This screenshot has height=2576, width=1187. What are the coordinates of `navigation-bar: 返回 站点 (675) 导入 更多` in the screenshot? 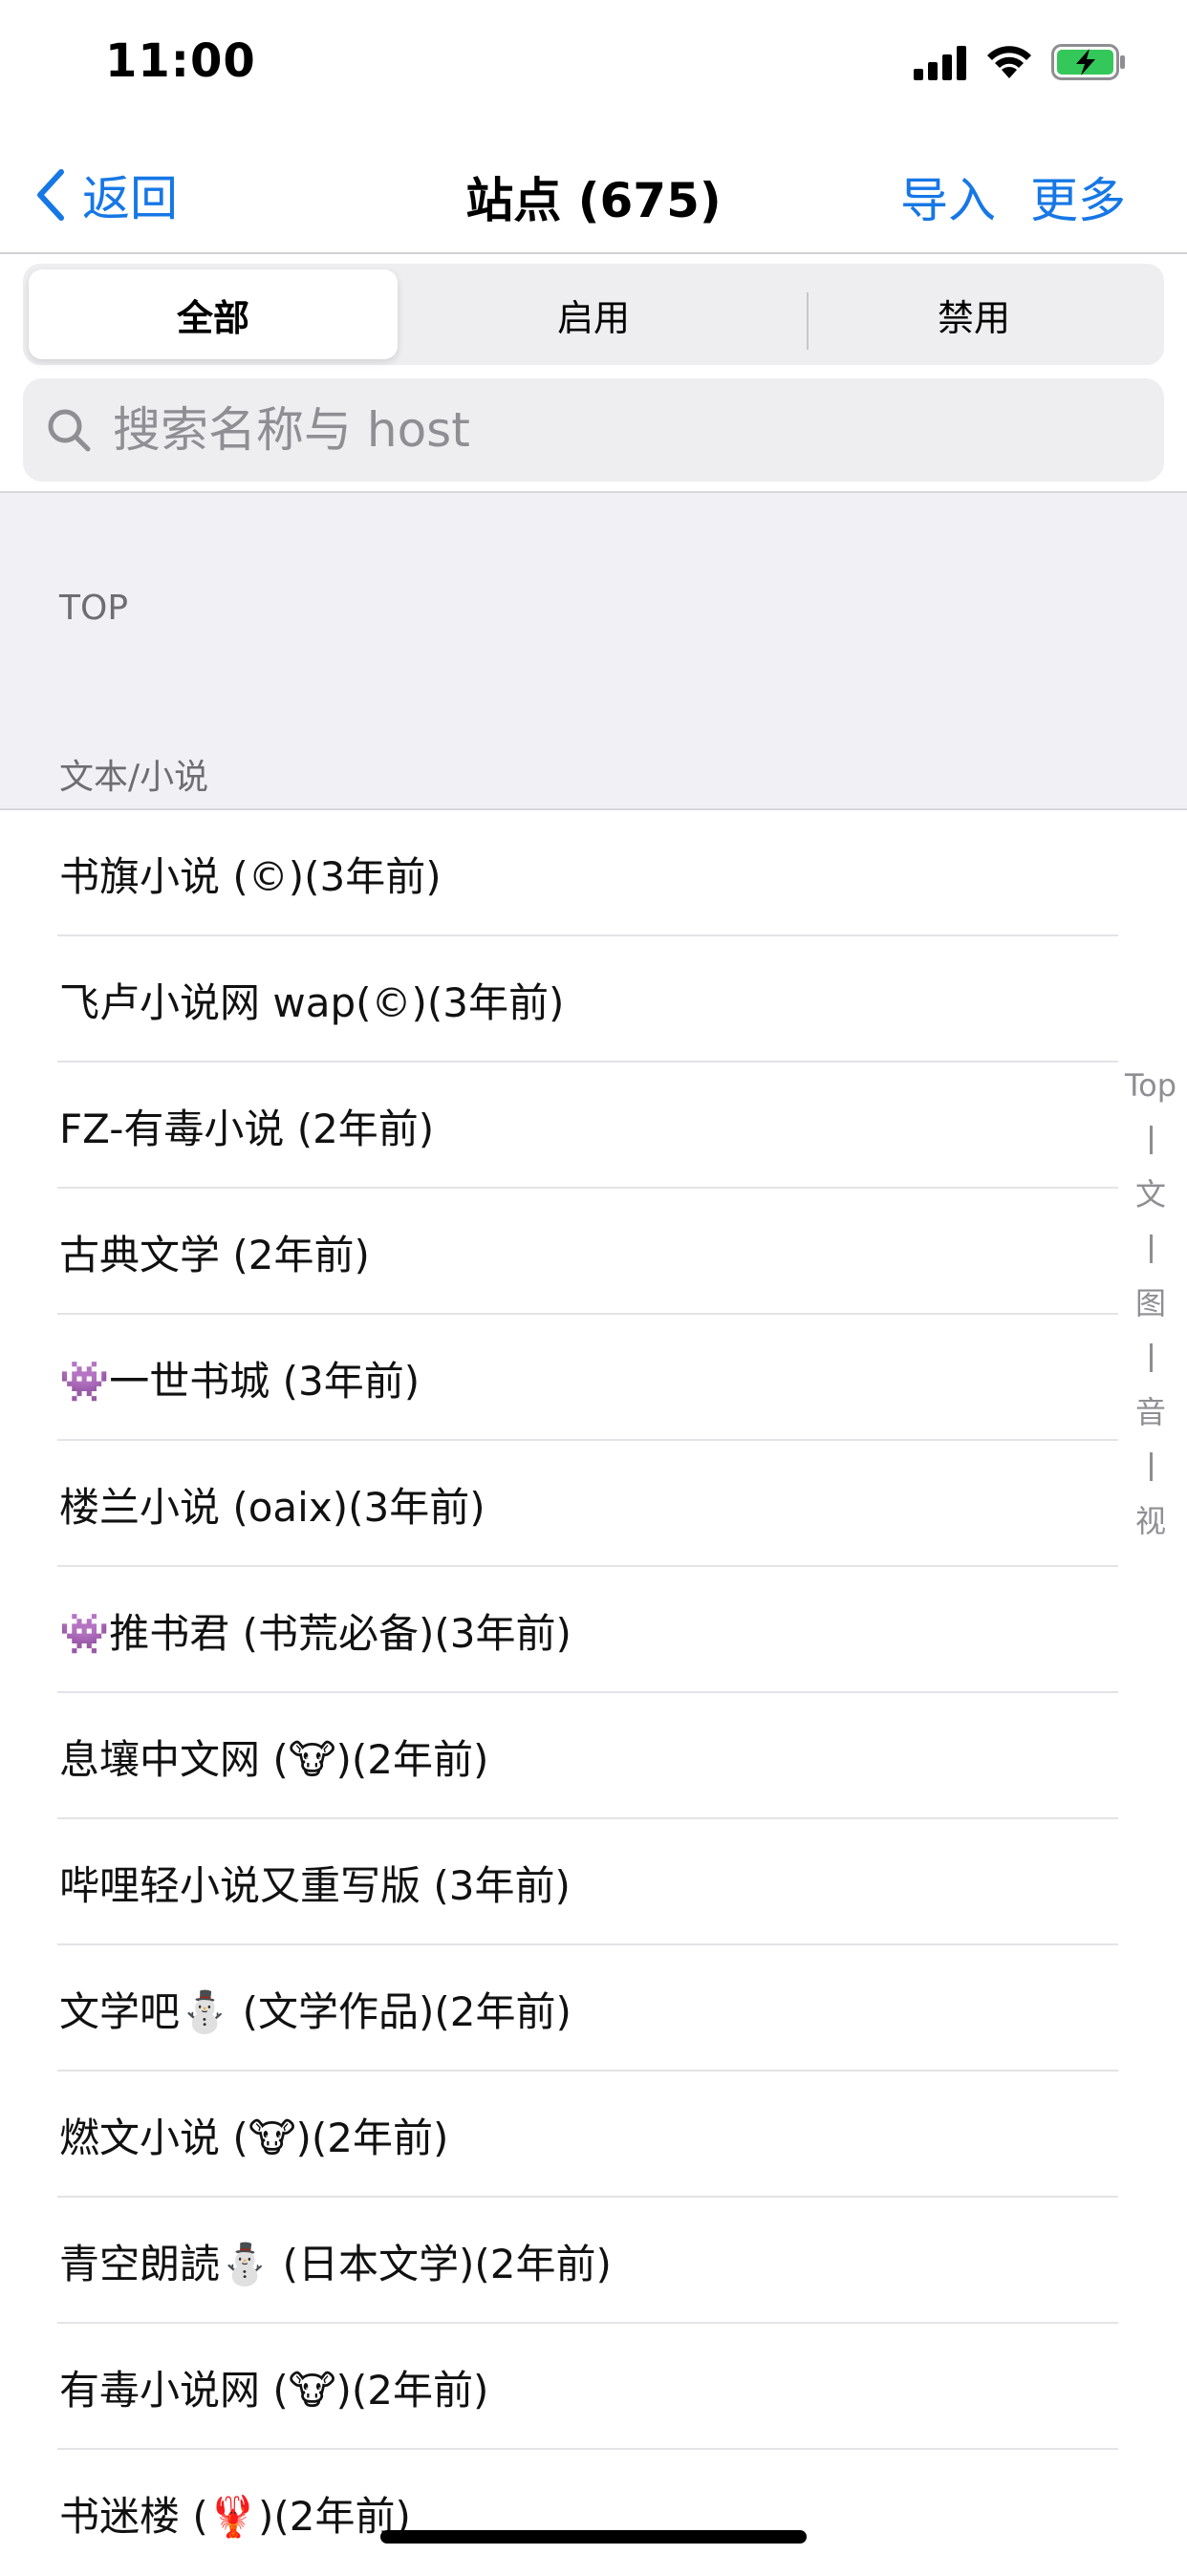 It's located at (593, 194).